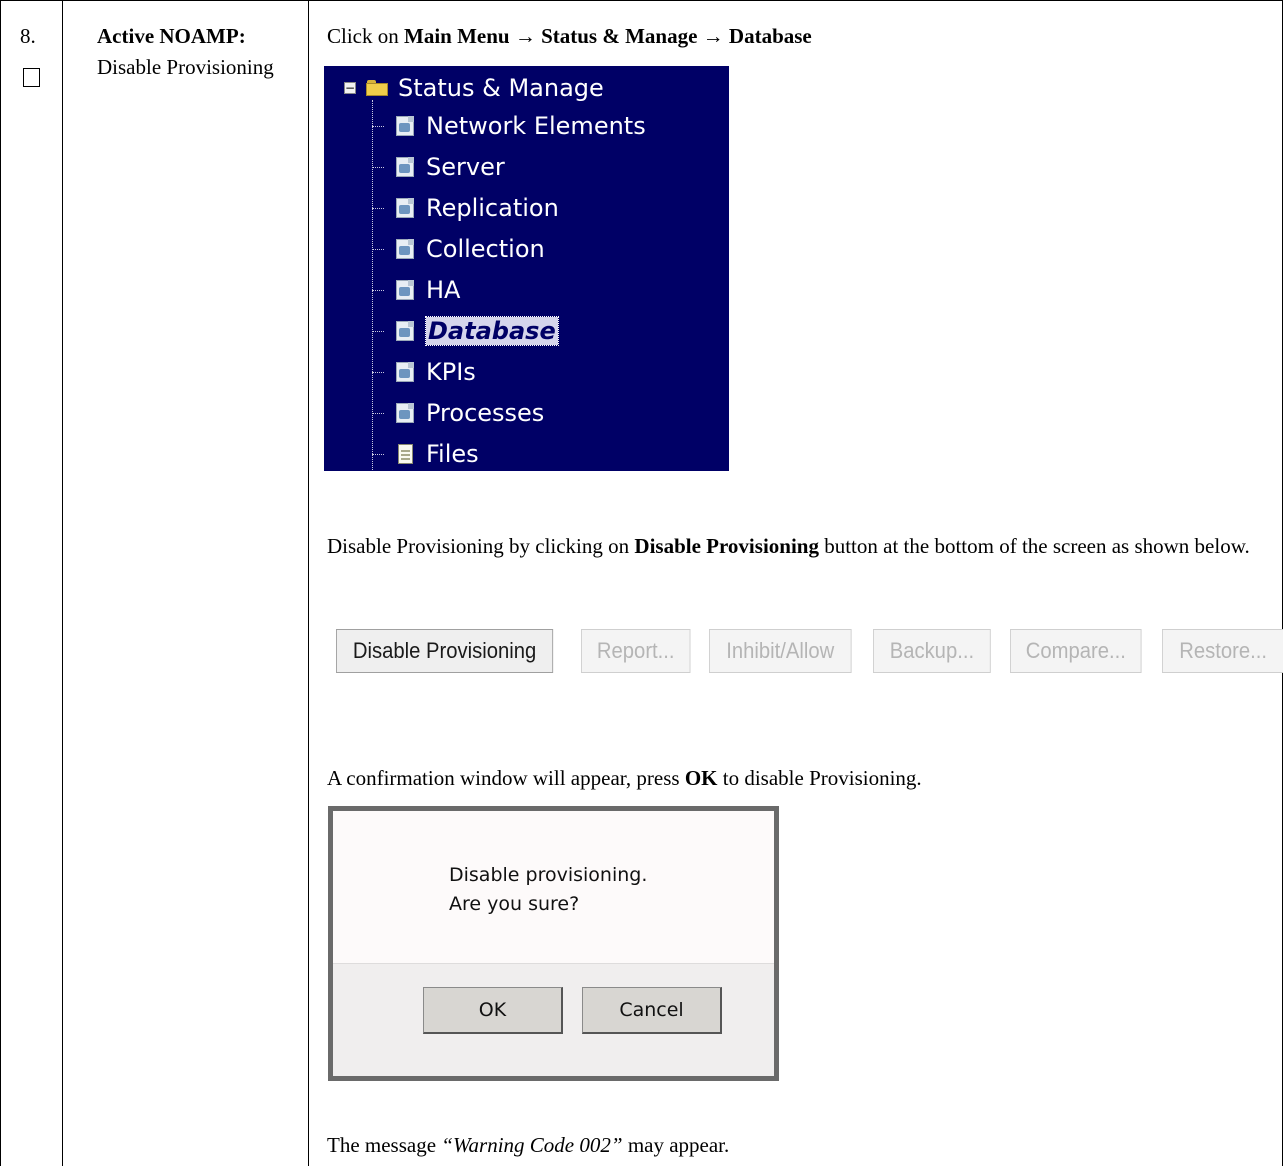  Describe the element at coordinates (514, 904) in the screenshot. I see `dialog-message-line2: Are you sure?` at that location.